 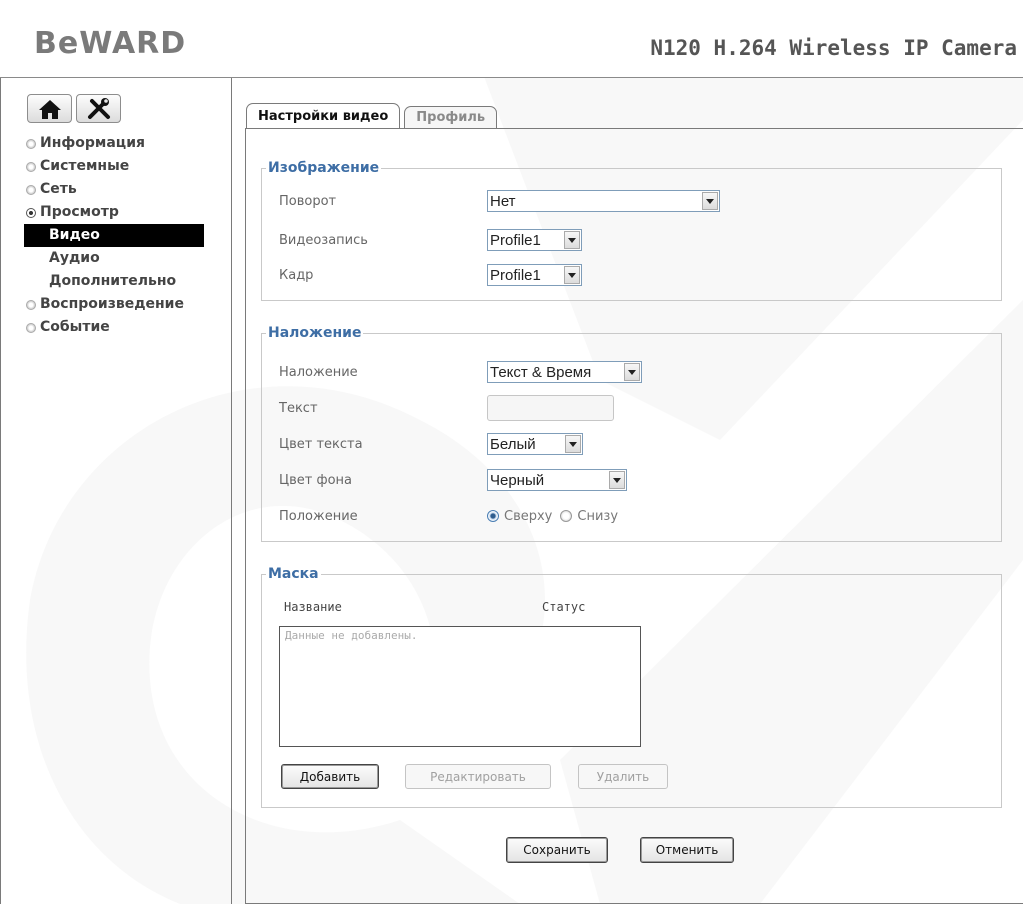 What do you see at coordinates (351, 635) in the screenshot?
I see `empty-list-text: Данные не добавлены.` at bounding box center [351, 635].